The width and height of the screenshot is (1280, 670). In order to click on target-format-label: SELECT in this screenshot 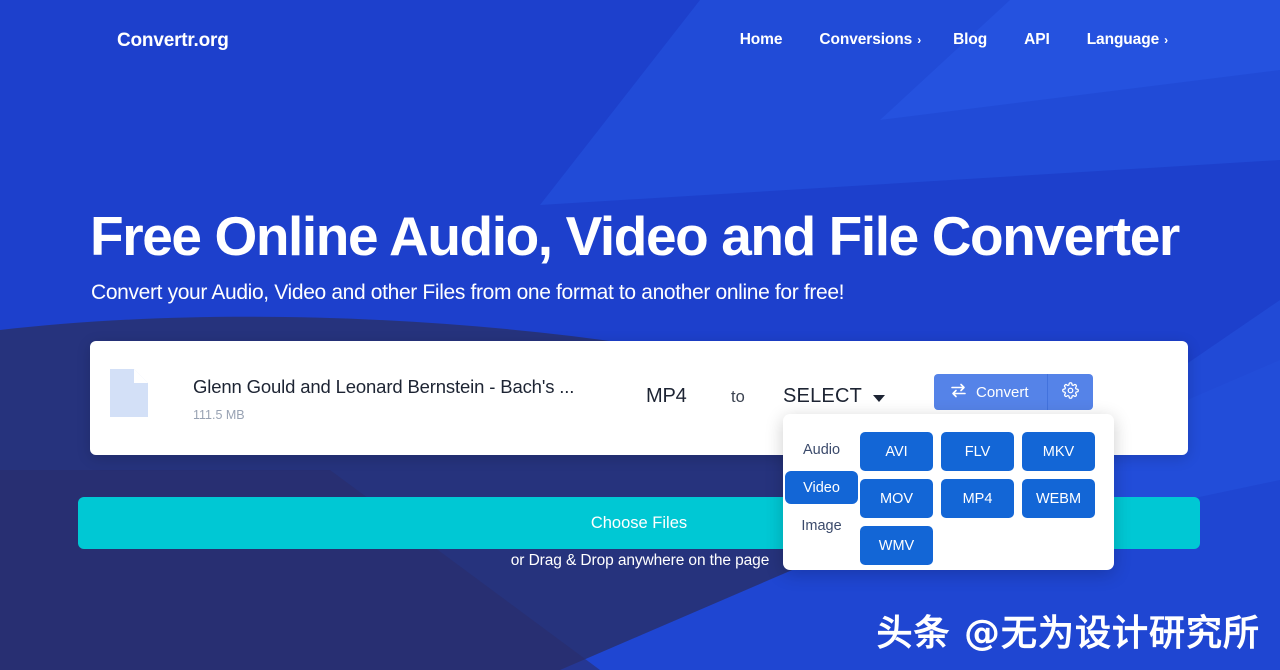, I will do `click(823, 396)`.